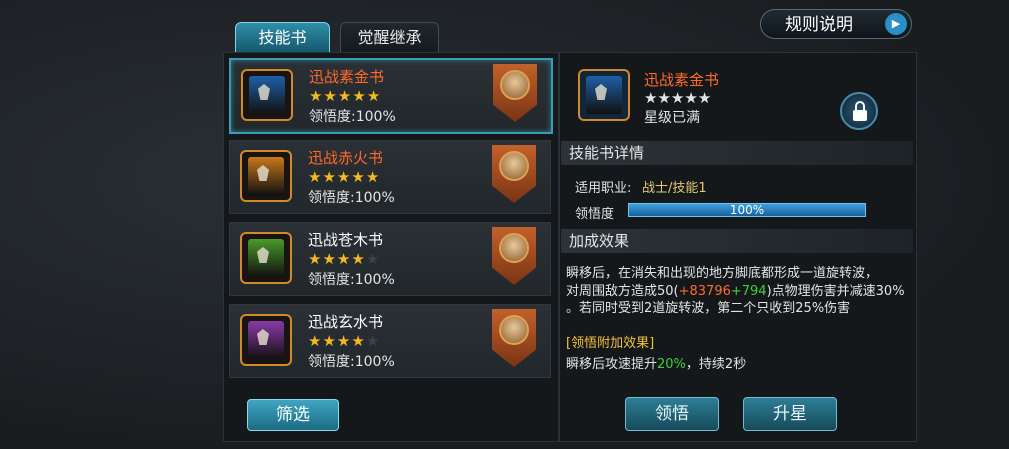  Describe the element at coordinates (708, 308) in the screenshot. I see `bonus-line-3: 。若同时受到2道旋转波，第二个只收到25%伤害` at that location.